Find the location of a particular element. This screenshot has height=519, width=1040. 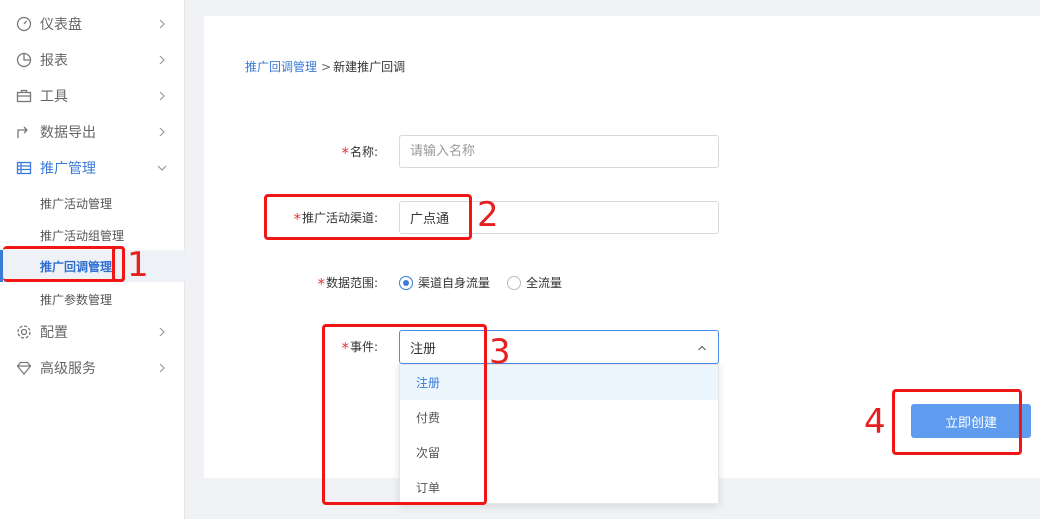

create-button: 立即创建 is located at coordinates (971, 421).